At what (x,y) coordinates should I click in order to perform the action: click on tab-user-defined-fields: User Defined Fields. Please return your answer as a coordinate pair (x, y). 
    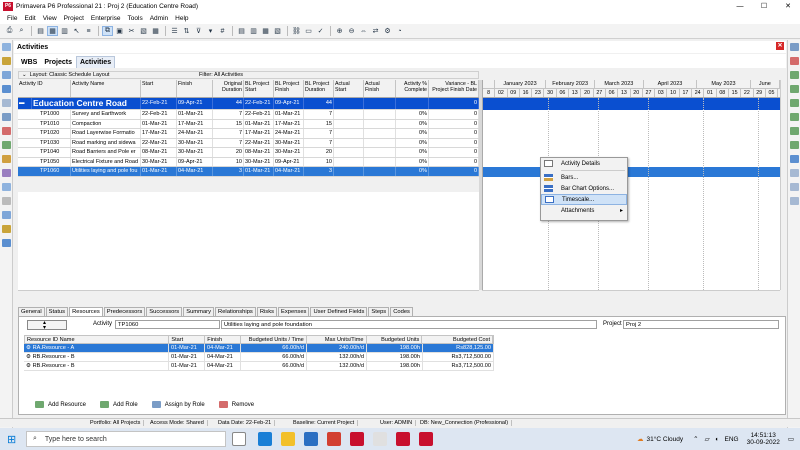
    Looking at the image, I should click on (339, 311).